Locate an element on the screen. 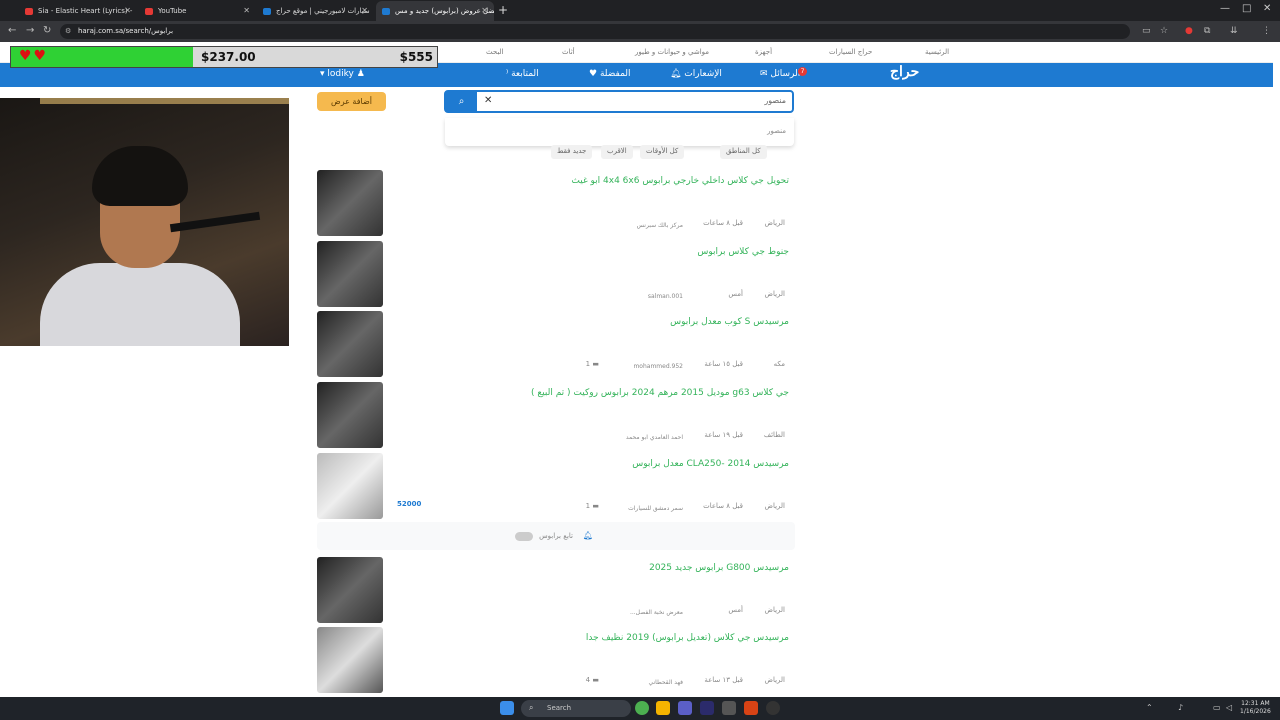 Image resolution: width=1280 pixels, height=720 pixels. listing-city: الرياض is located at coordinates (774, 294).